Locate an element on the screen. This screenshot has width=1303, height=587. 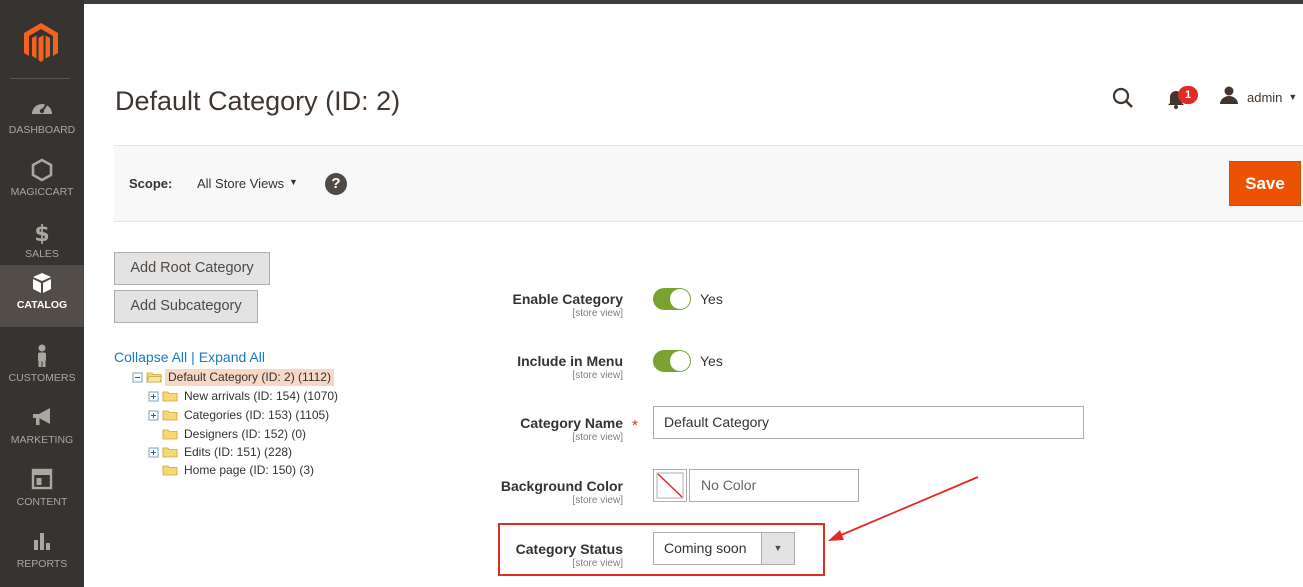
user-icon is located at coordinates (1229, 97).